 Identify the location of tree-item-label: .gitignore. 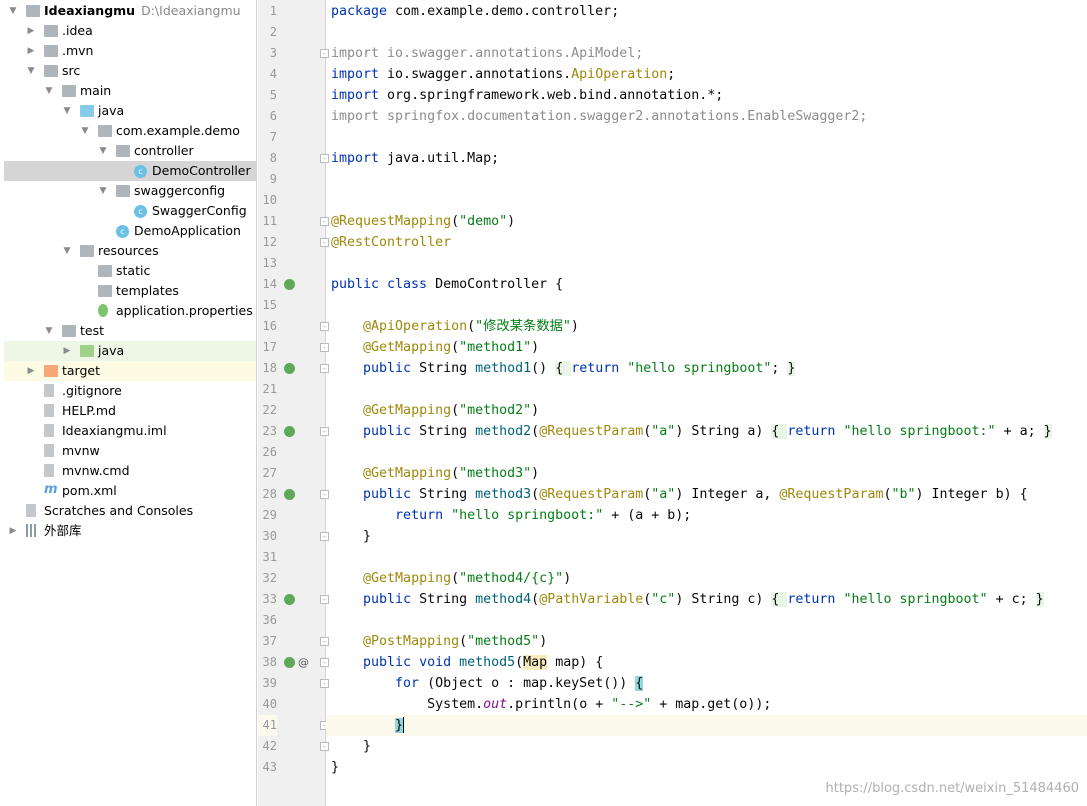
(92, 391).